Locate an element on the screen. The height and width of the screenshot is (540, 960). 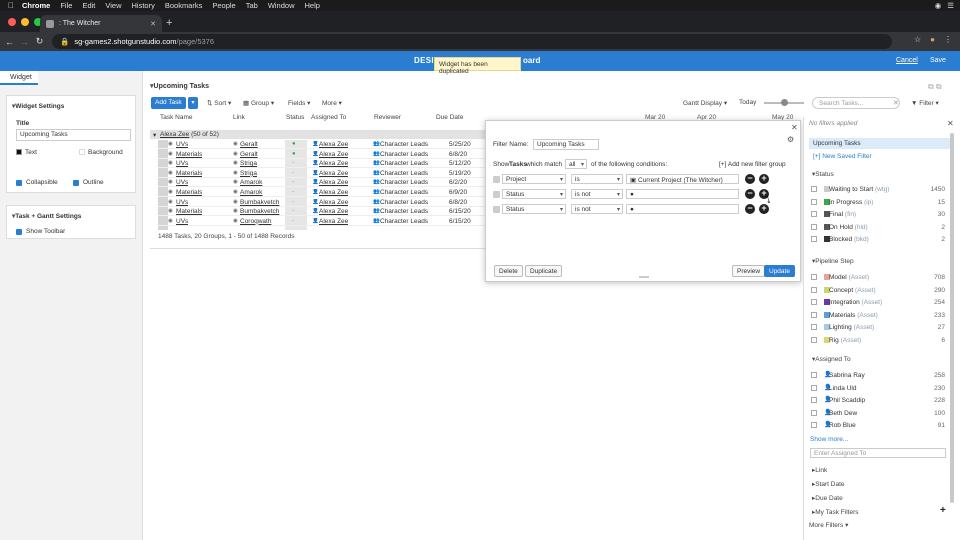
search-clear-icon: ✕ is located at coordinates (896, 103).